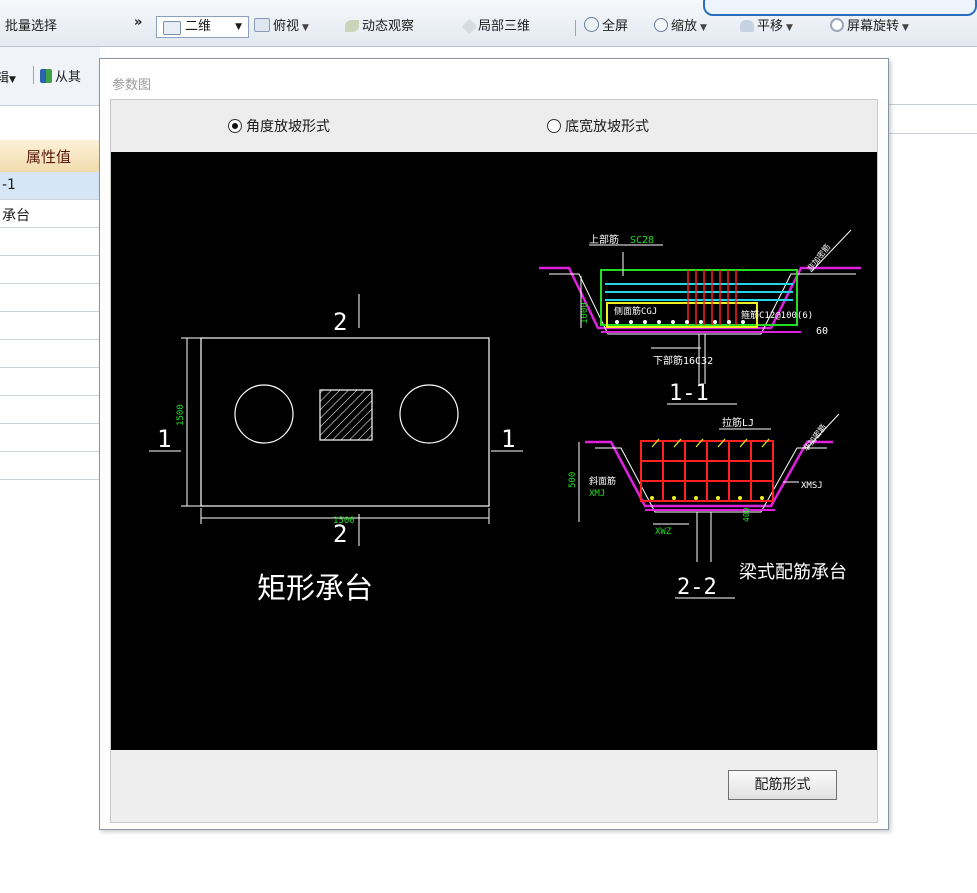  I want to click on property-row: -1, so click(50, 186).